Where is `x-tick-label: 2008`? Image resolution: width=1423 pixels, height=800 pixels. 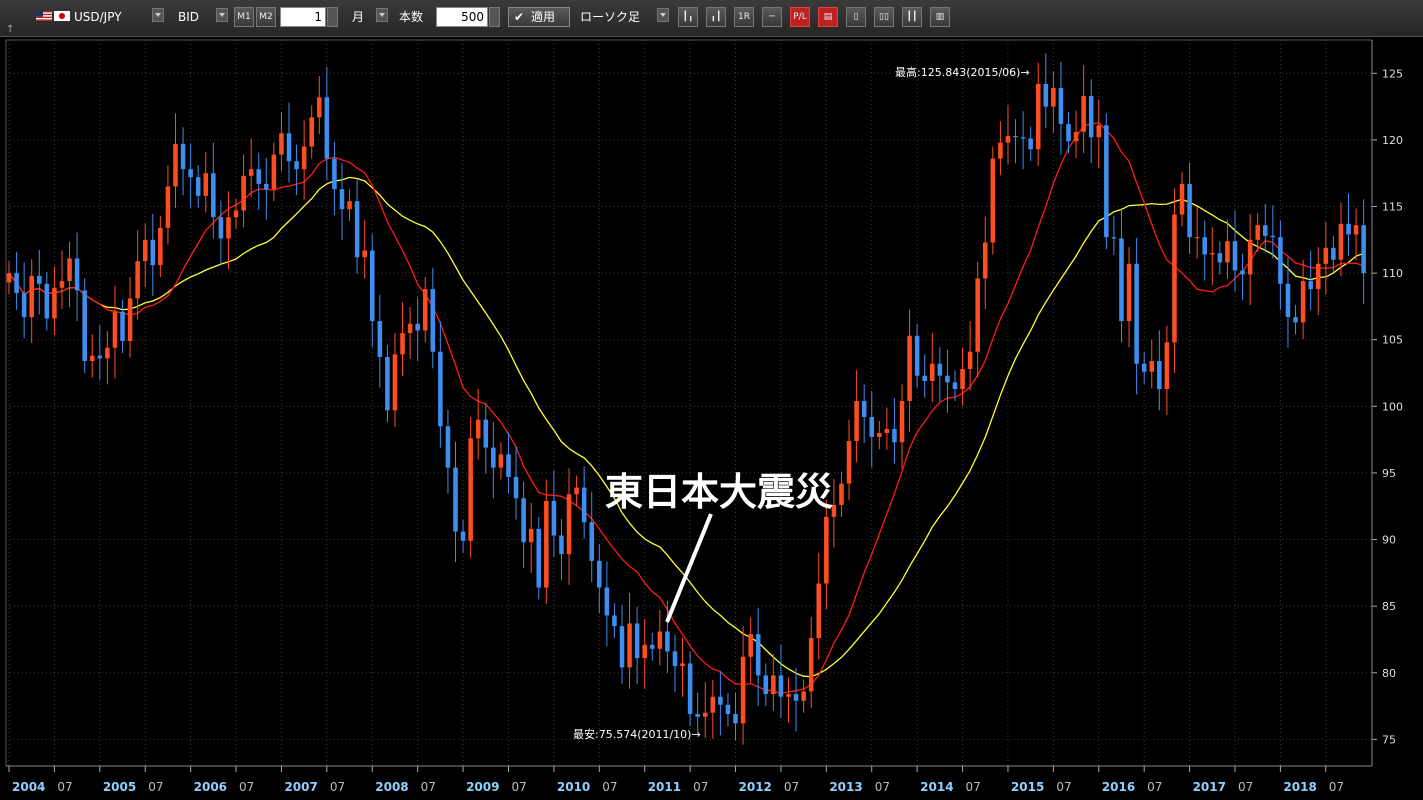
x-tick-label: 2008 is located at coordinates (391, 787).